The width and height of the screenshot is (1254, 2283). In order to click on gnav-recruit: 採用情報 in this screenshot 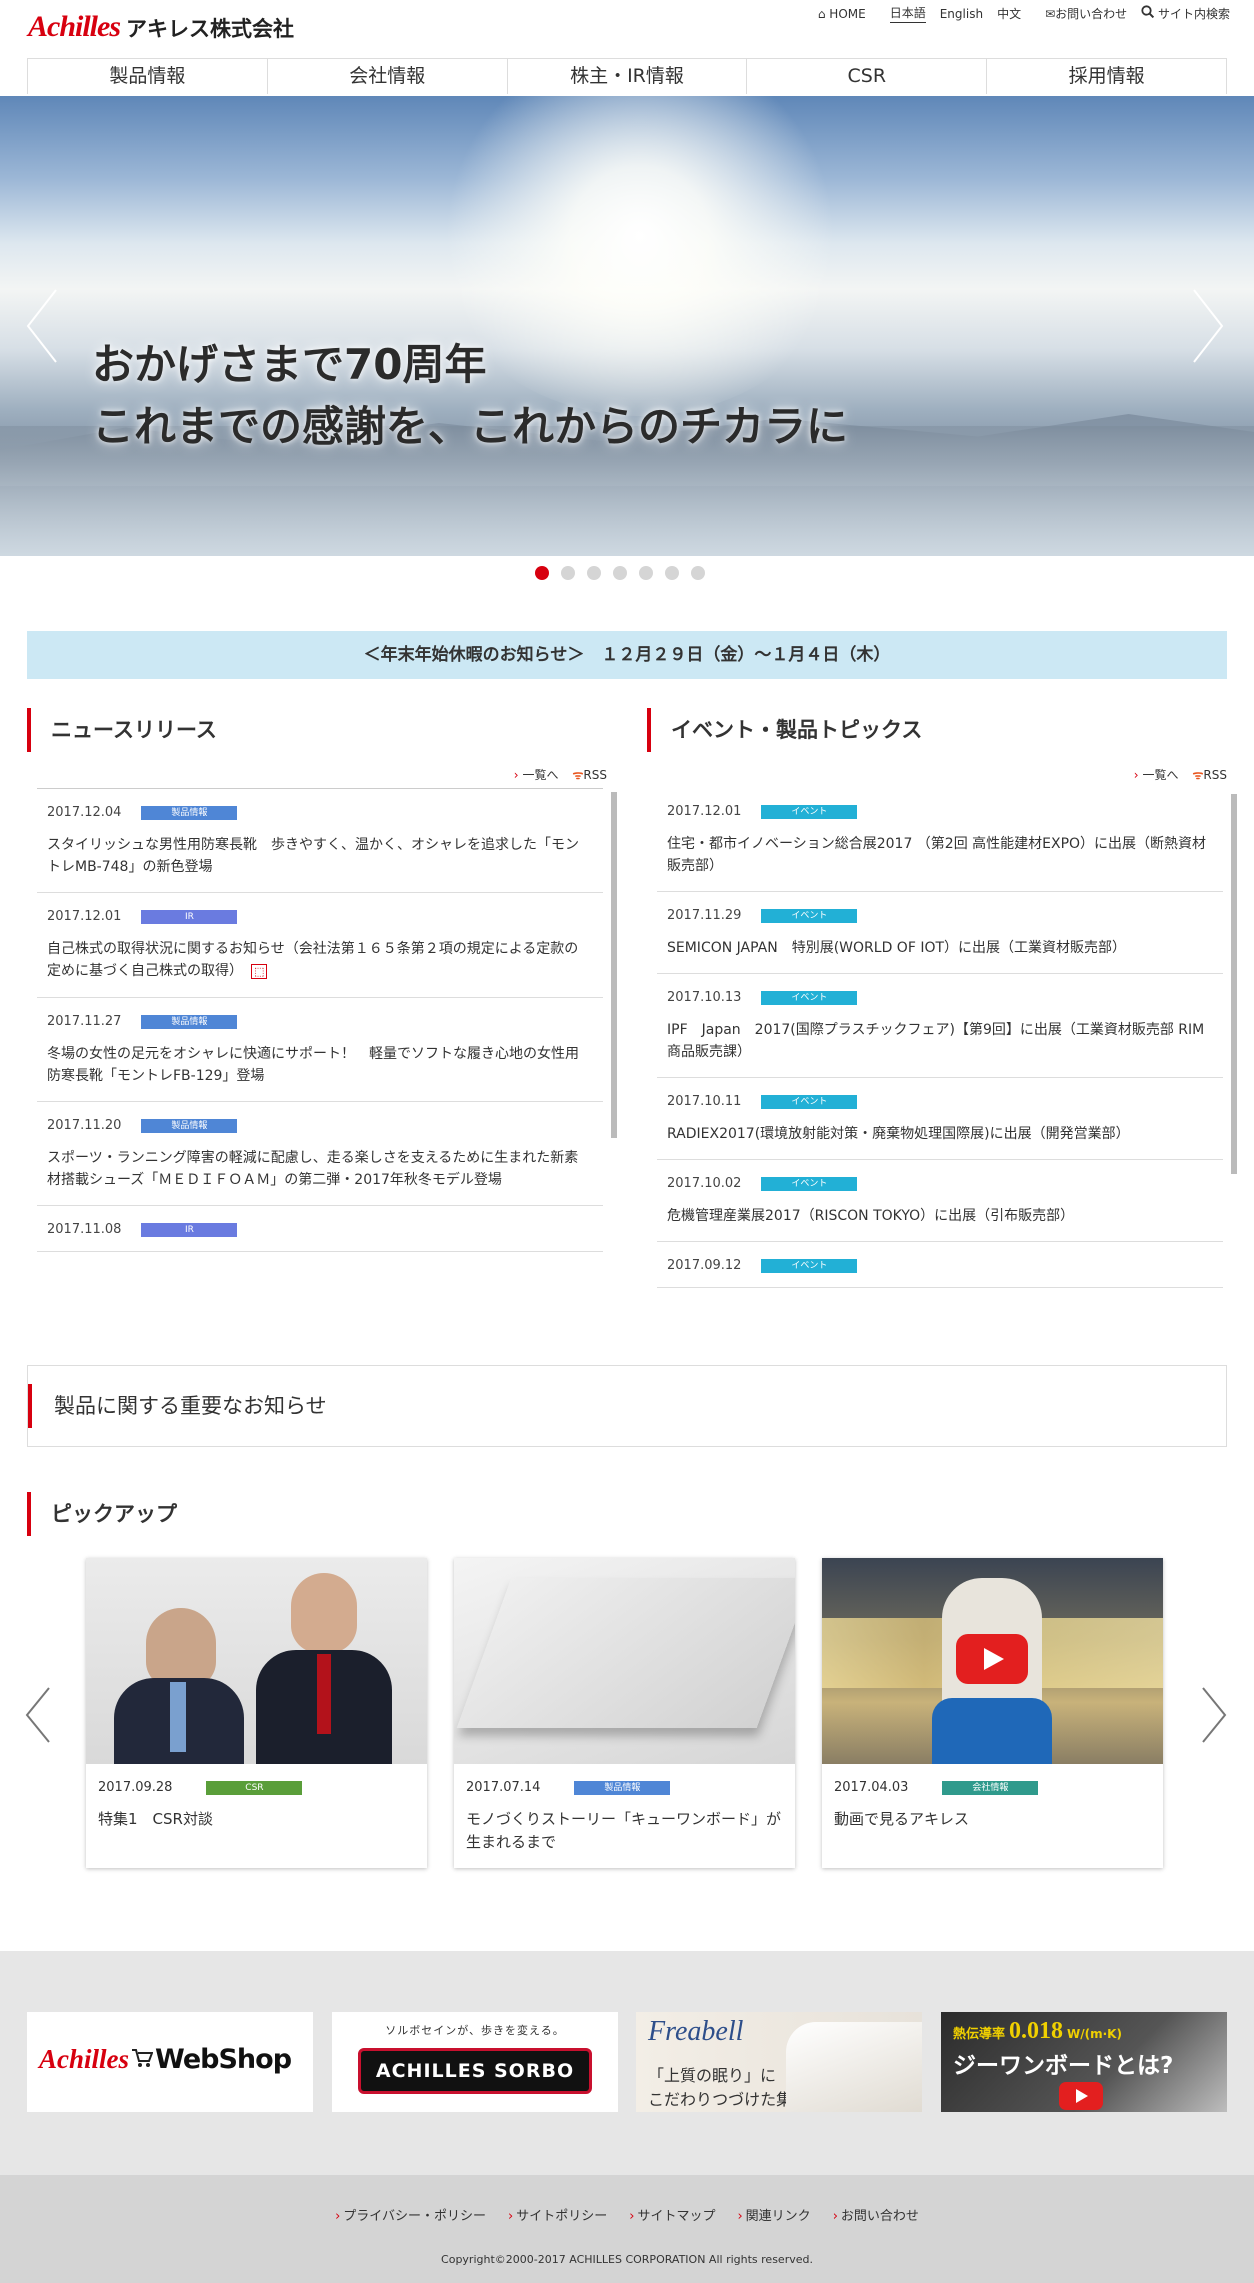, I will do `click(1106, 76)`.